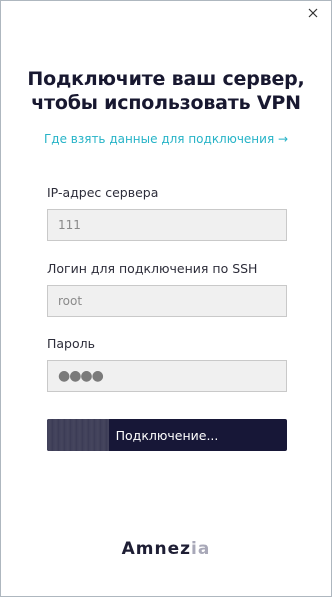 This screenshot has width=332, height=597. Describe the element at coordinates (167, 225) in the screenshot. I see `server-address-input` at that location.